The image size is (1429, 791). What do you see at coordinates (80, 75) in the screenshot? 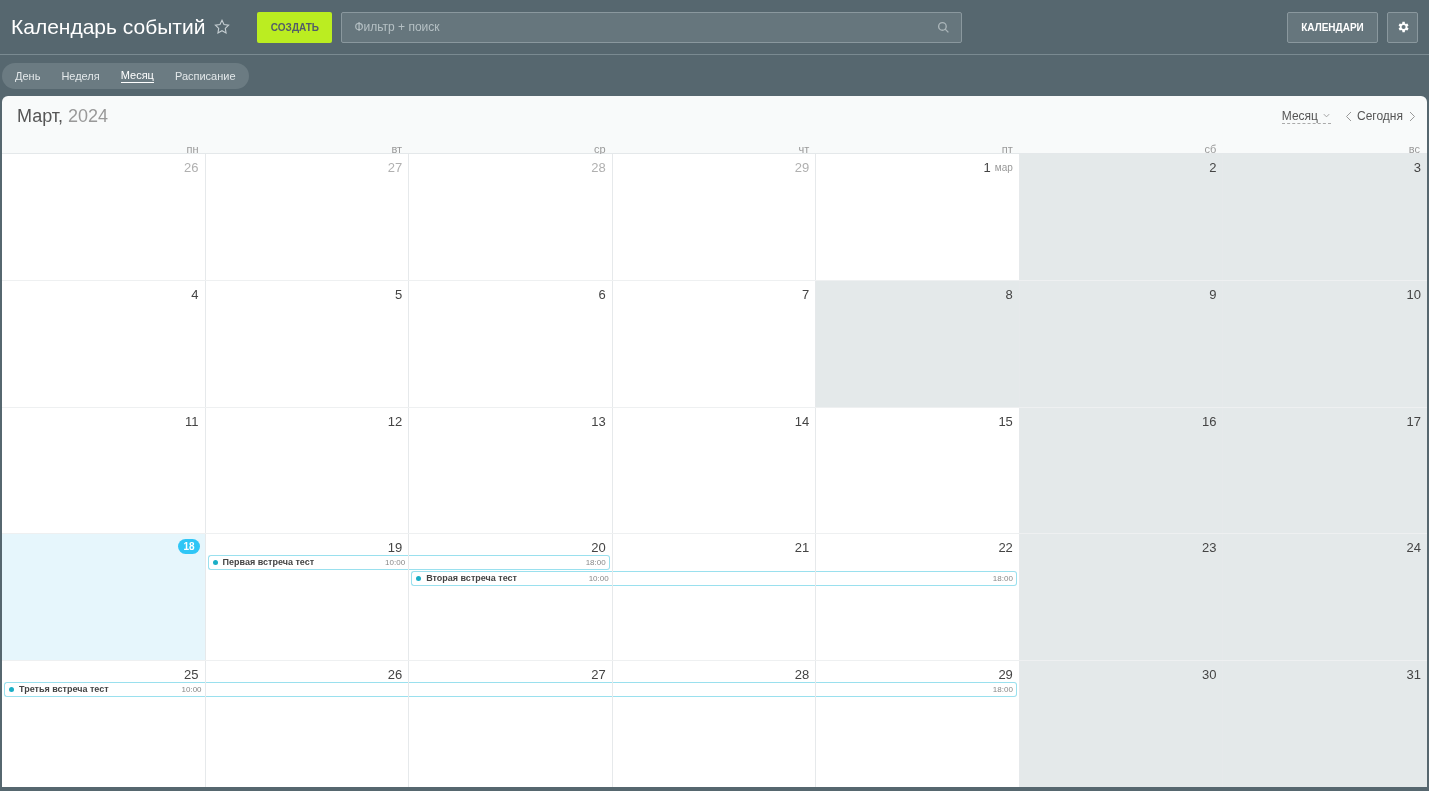
I see `view-tab: Неделя` at bounding box center [80, 75].